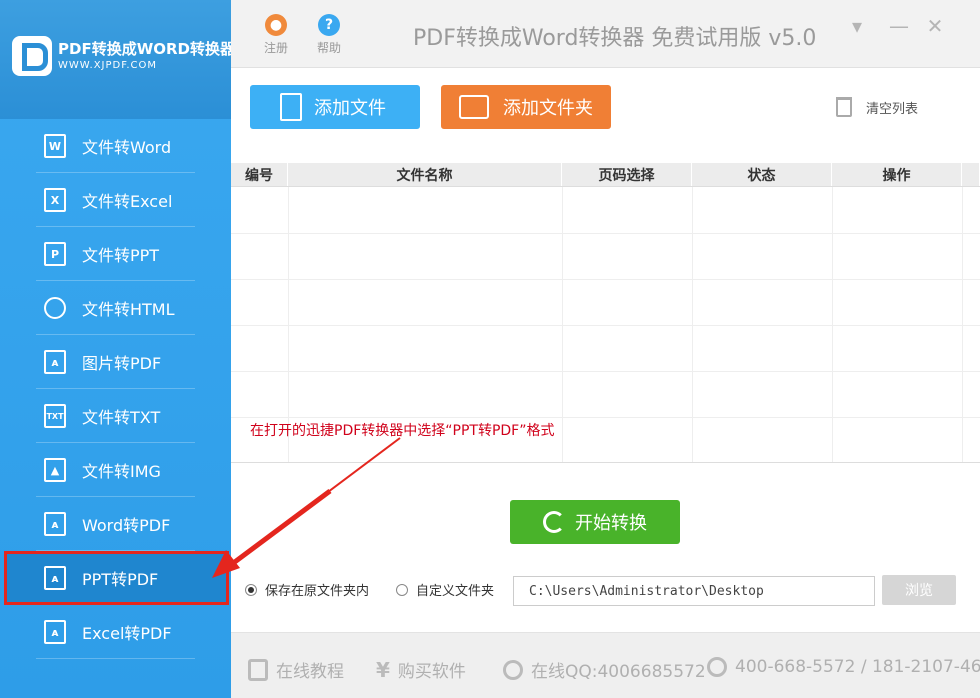 The height and width of the screenshot is (698, 980). I want to click on column-header-filename: 文件名称, so click(425, 174).